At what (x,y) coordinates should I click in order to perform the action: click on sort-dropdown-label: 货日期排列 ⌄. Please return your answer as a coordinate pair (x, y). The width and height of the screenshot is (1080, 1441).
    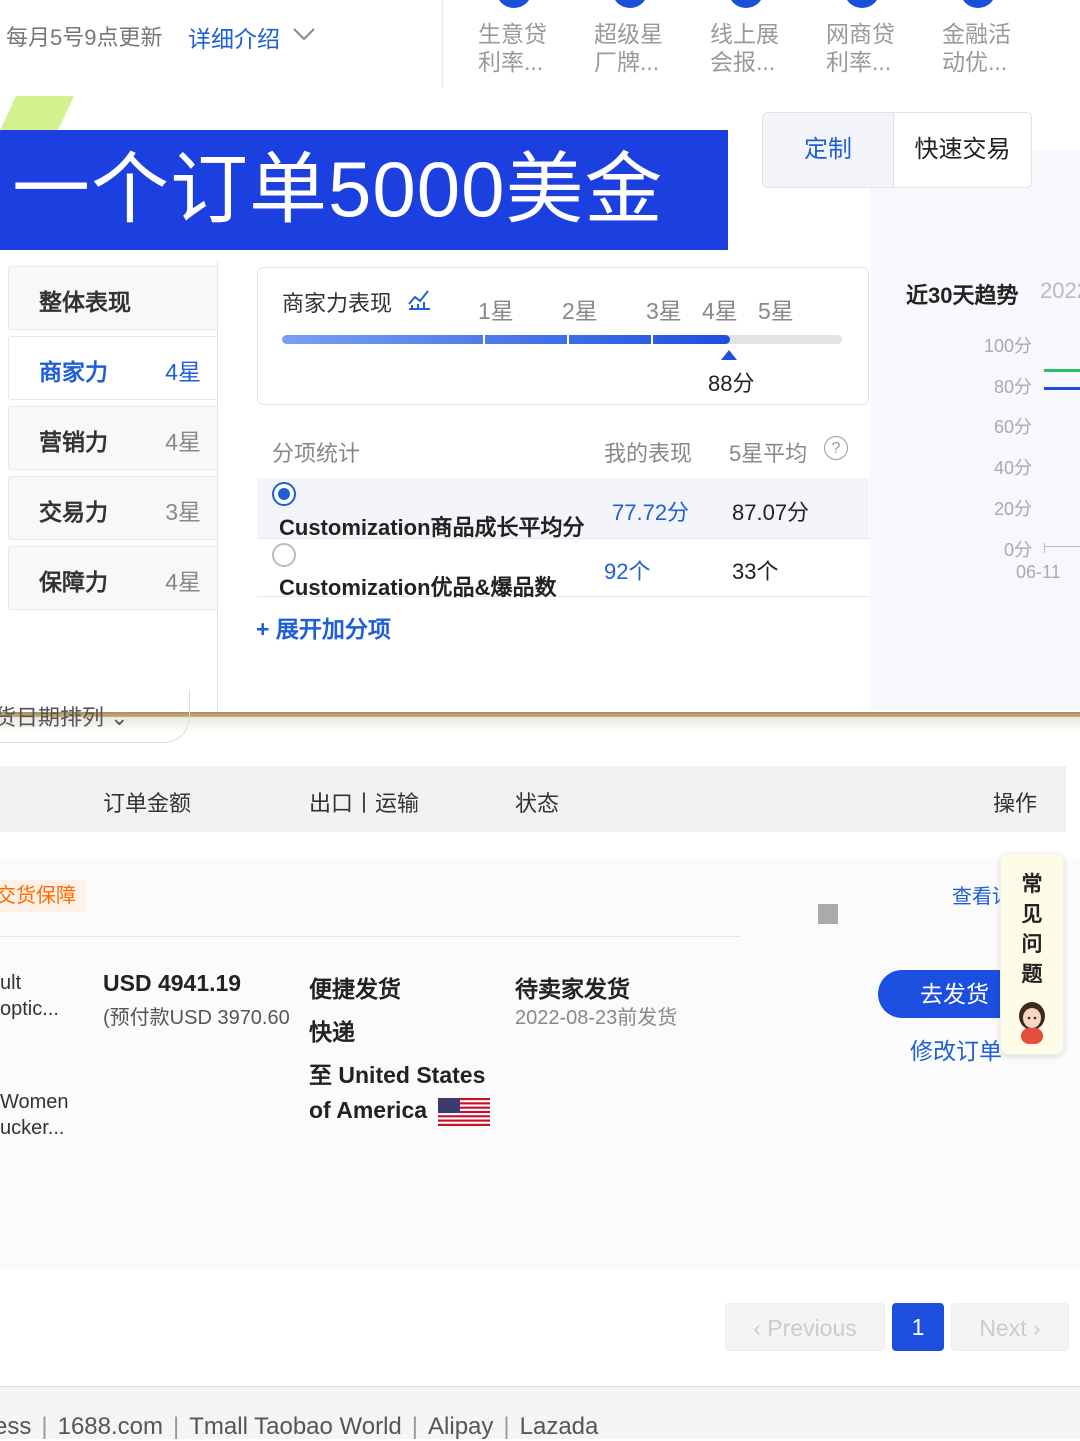
    Looking at the image, I should click on (64, 716).